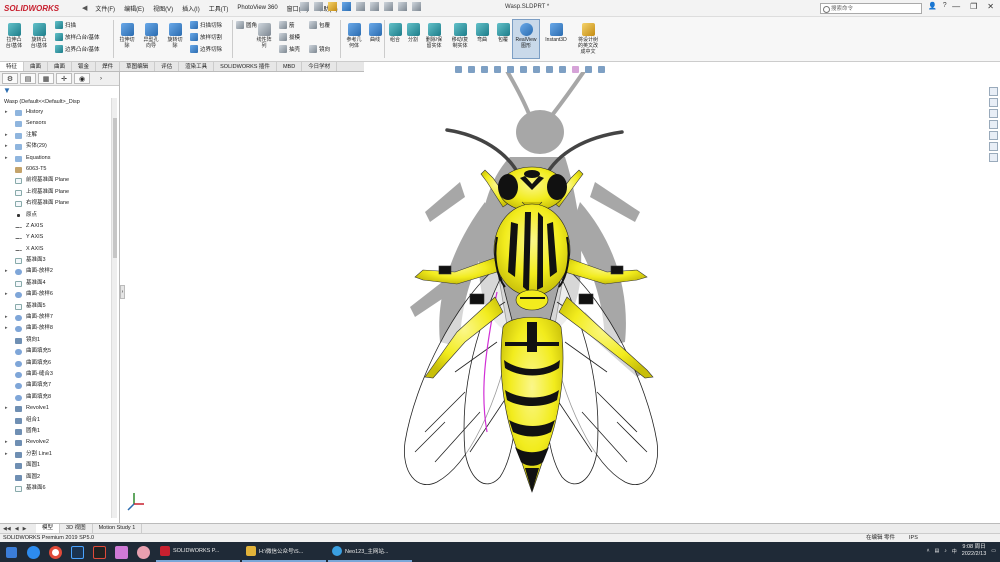 This screenshot has height=562, width=1000. Describe the element at coordinates (59, 477) in the screenshot. I see `tree-item: 面圆2` at that location.